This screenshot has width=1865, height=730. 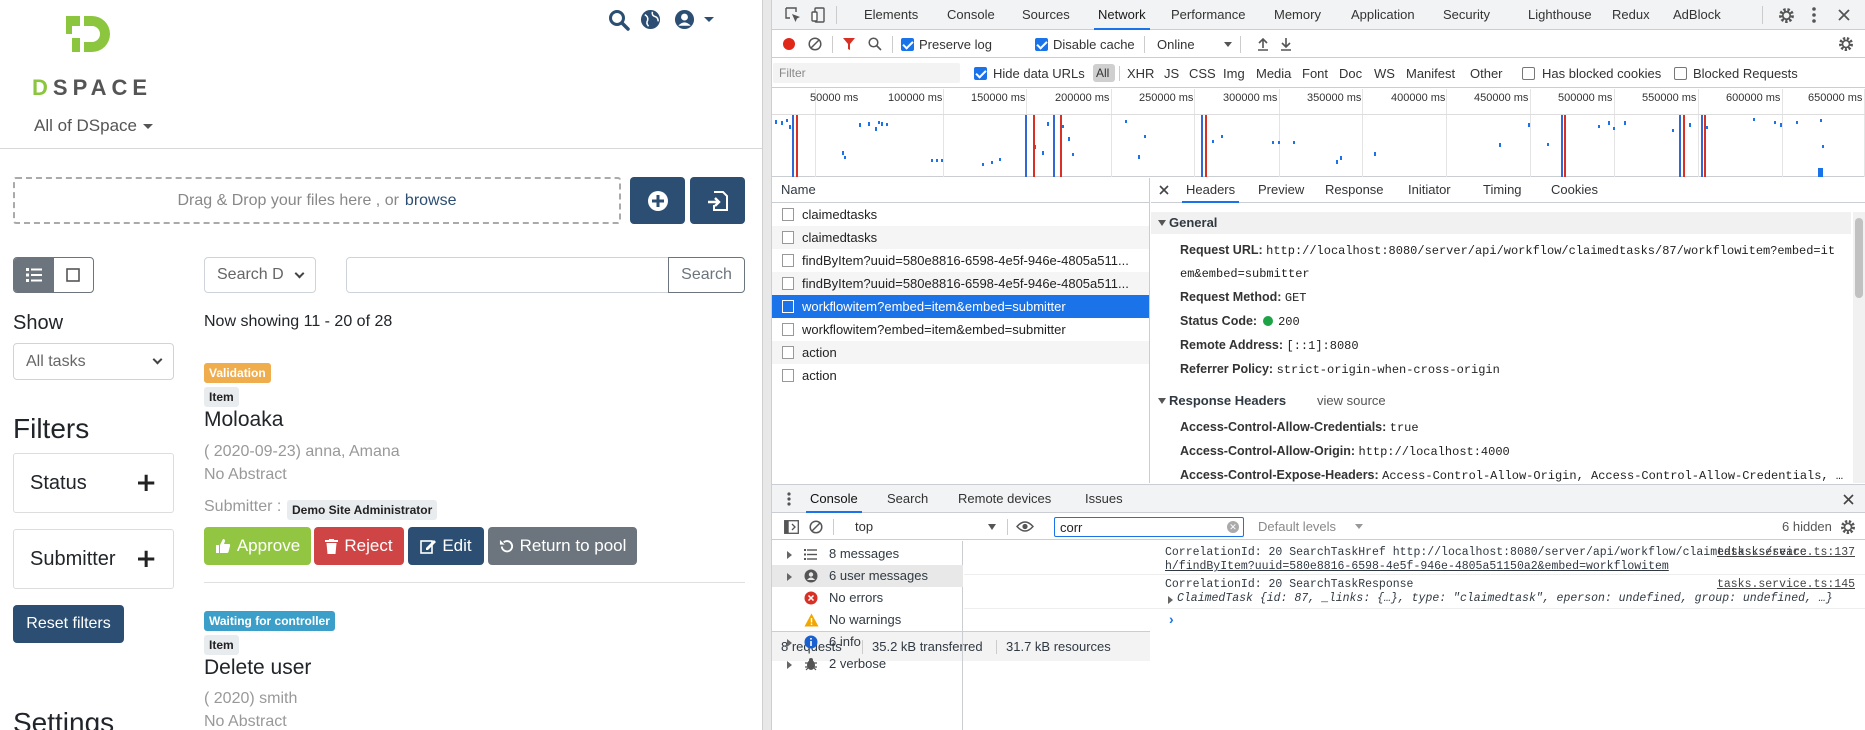 What do you see at coordinates (834, 499) in the screenshot?
I see `drawer-tab-console: Console` at bounding box center [834, 499].